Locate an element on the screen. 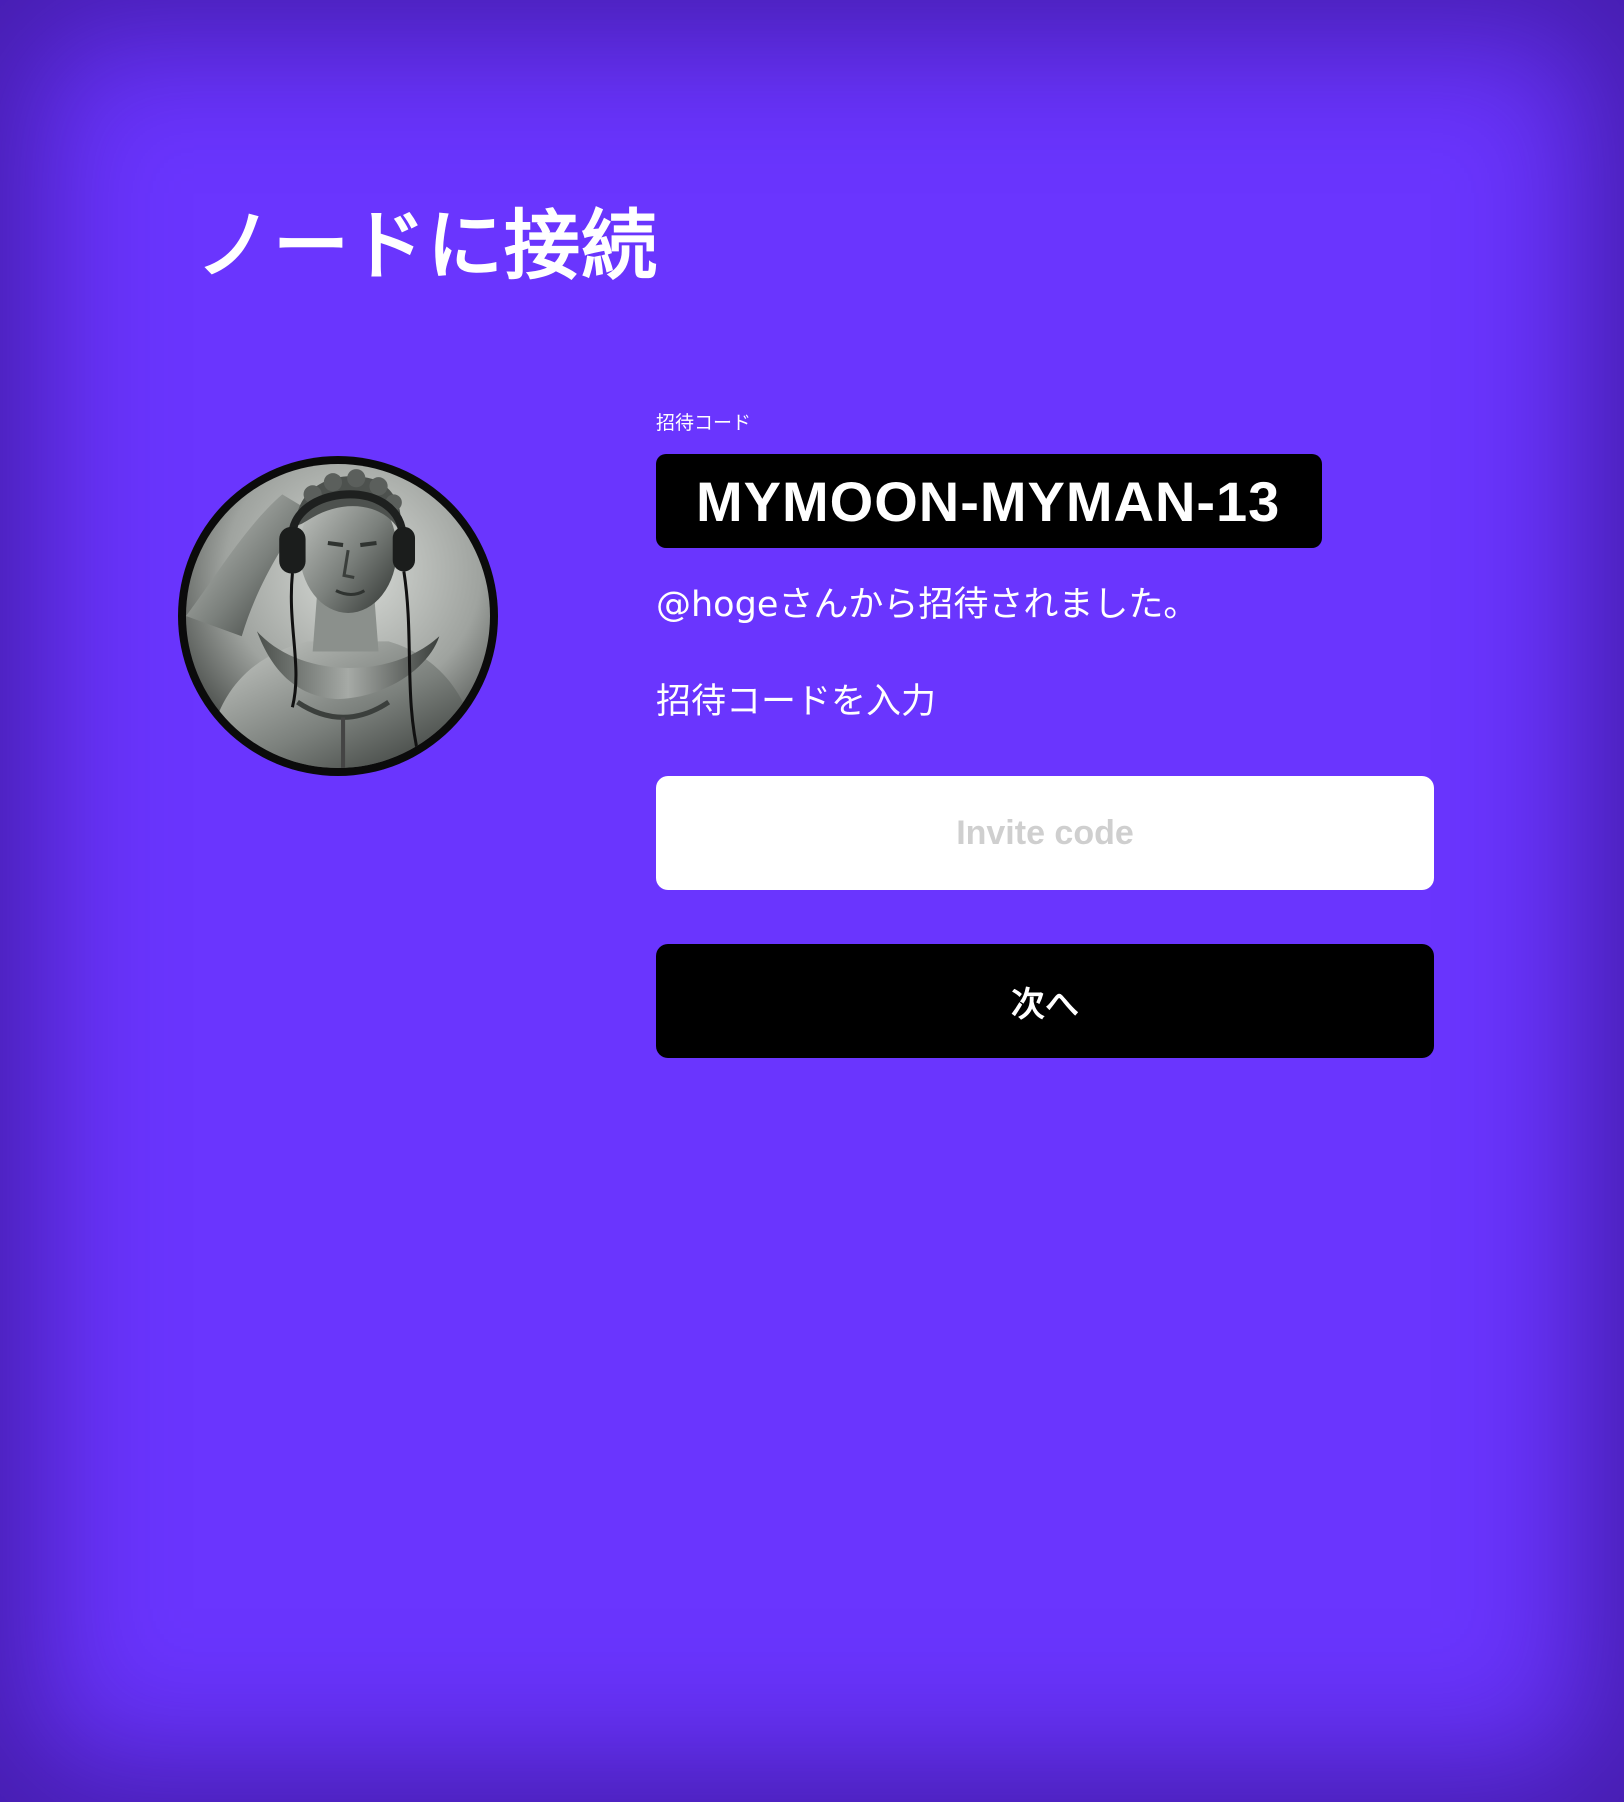 The width and height of the screenshot is (1624, 1802). inviter-avatar is located at coordinates (338, 616).